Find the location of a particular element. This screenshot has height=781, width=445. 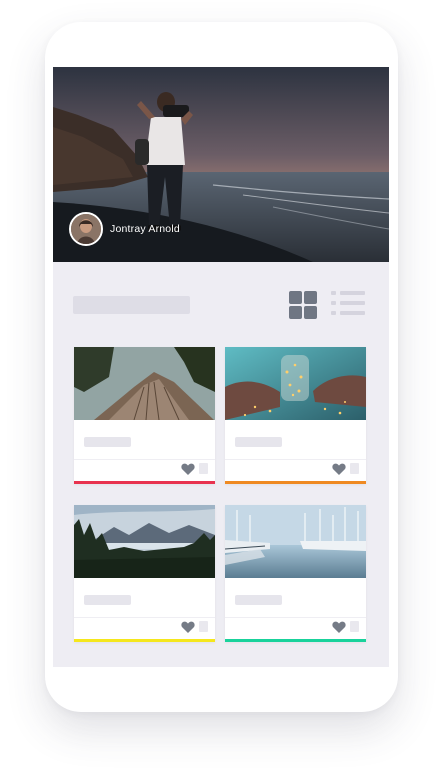

user-name: Jontray Arnold is located at coordinates (145, 229).